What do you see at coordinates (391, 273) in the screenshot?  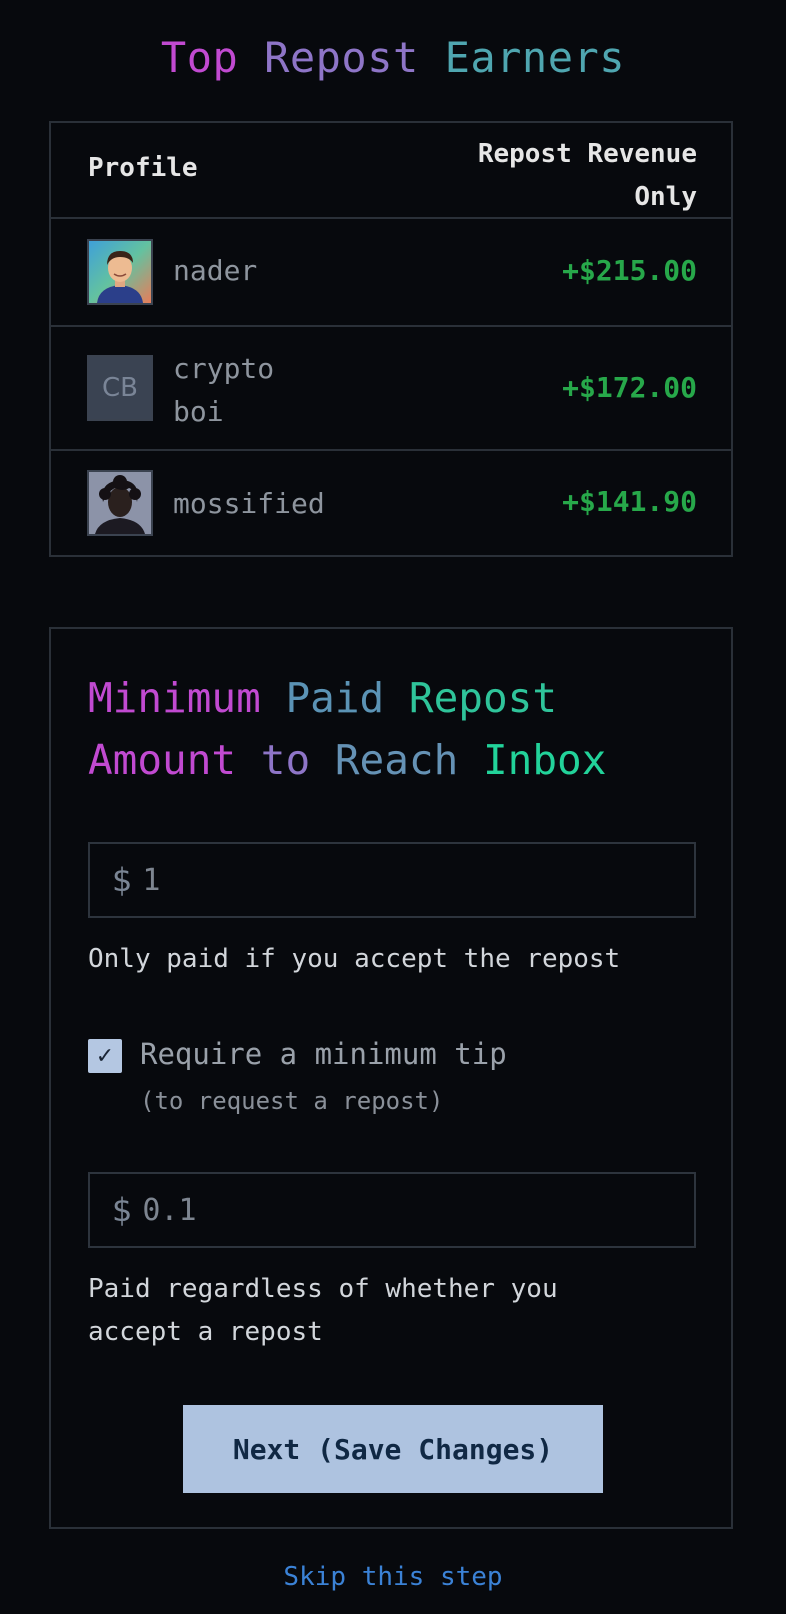 I see `table-row: nader +$215.00` at bounding box center [391, 273].